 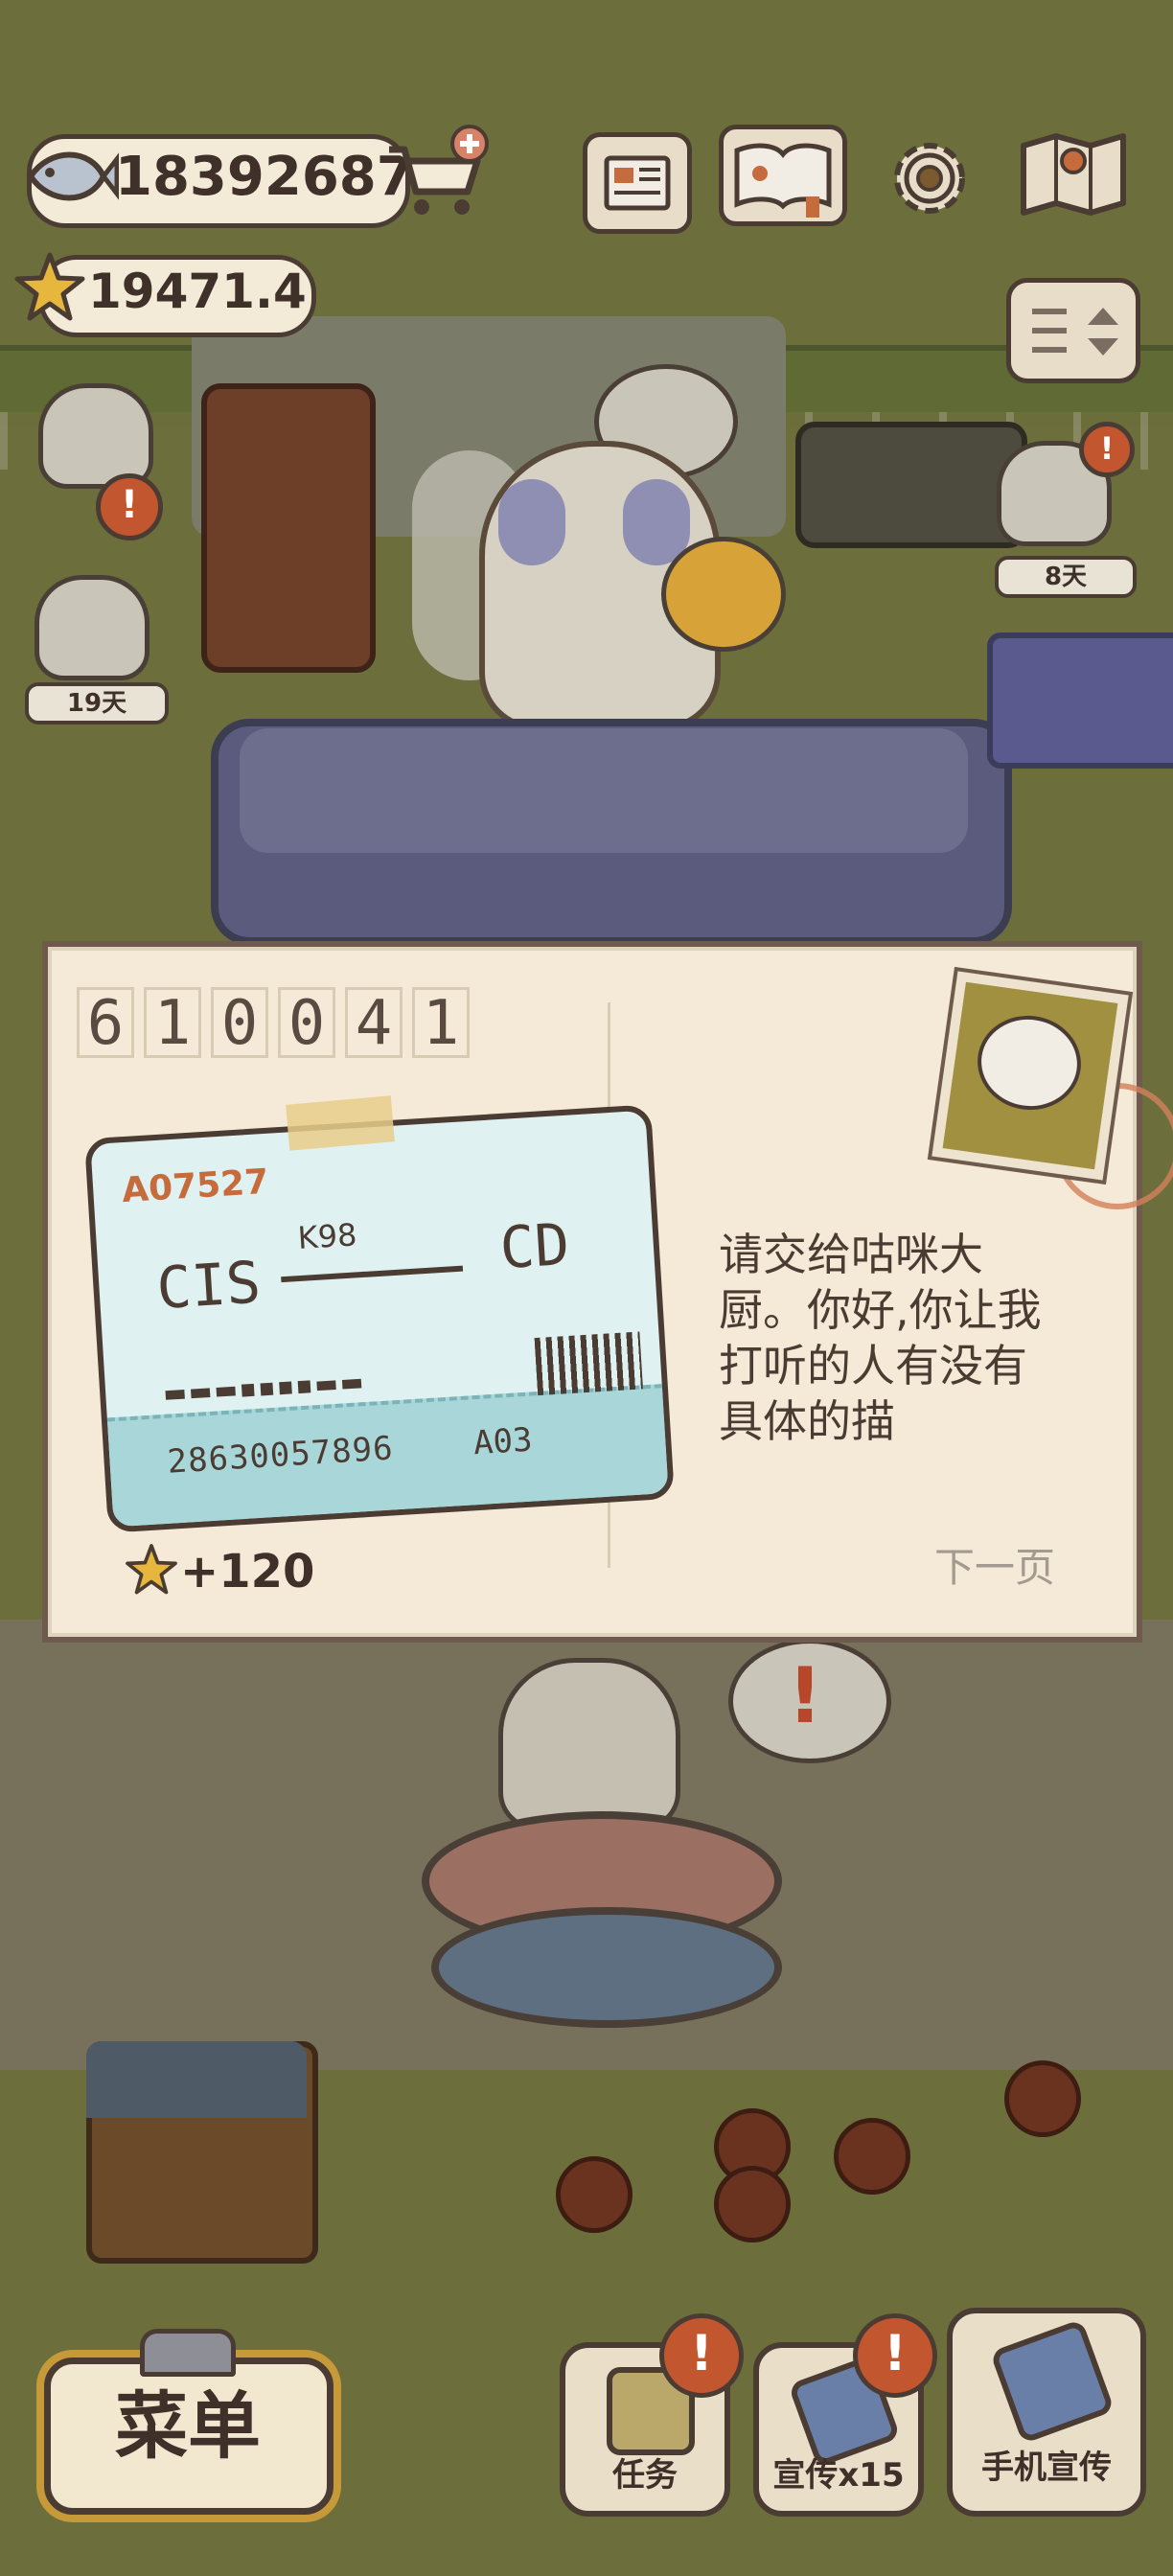 What do you see at coordinates (374, 1023) in the screenshot?
I see `postcode-digit: 4` at bounding box center [374, 1023].